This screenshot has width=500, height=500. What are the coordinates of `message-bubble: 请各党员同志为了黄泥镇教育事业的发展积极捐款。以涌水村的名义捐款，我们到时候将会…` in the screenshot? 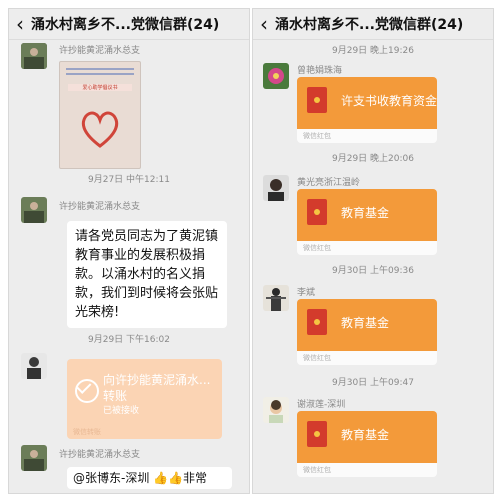 It's located at (147, 274).